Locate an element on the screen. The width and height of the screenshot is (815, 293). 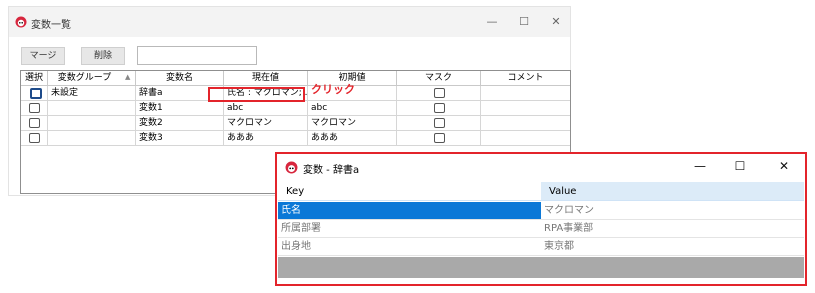
current-value-cell: abc is located at coordinates (266, 108).